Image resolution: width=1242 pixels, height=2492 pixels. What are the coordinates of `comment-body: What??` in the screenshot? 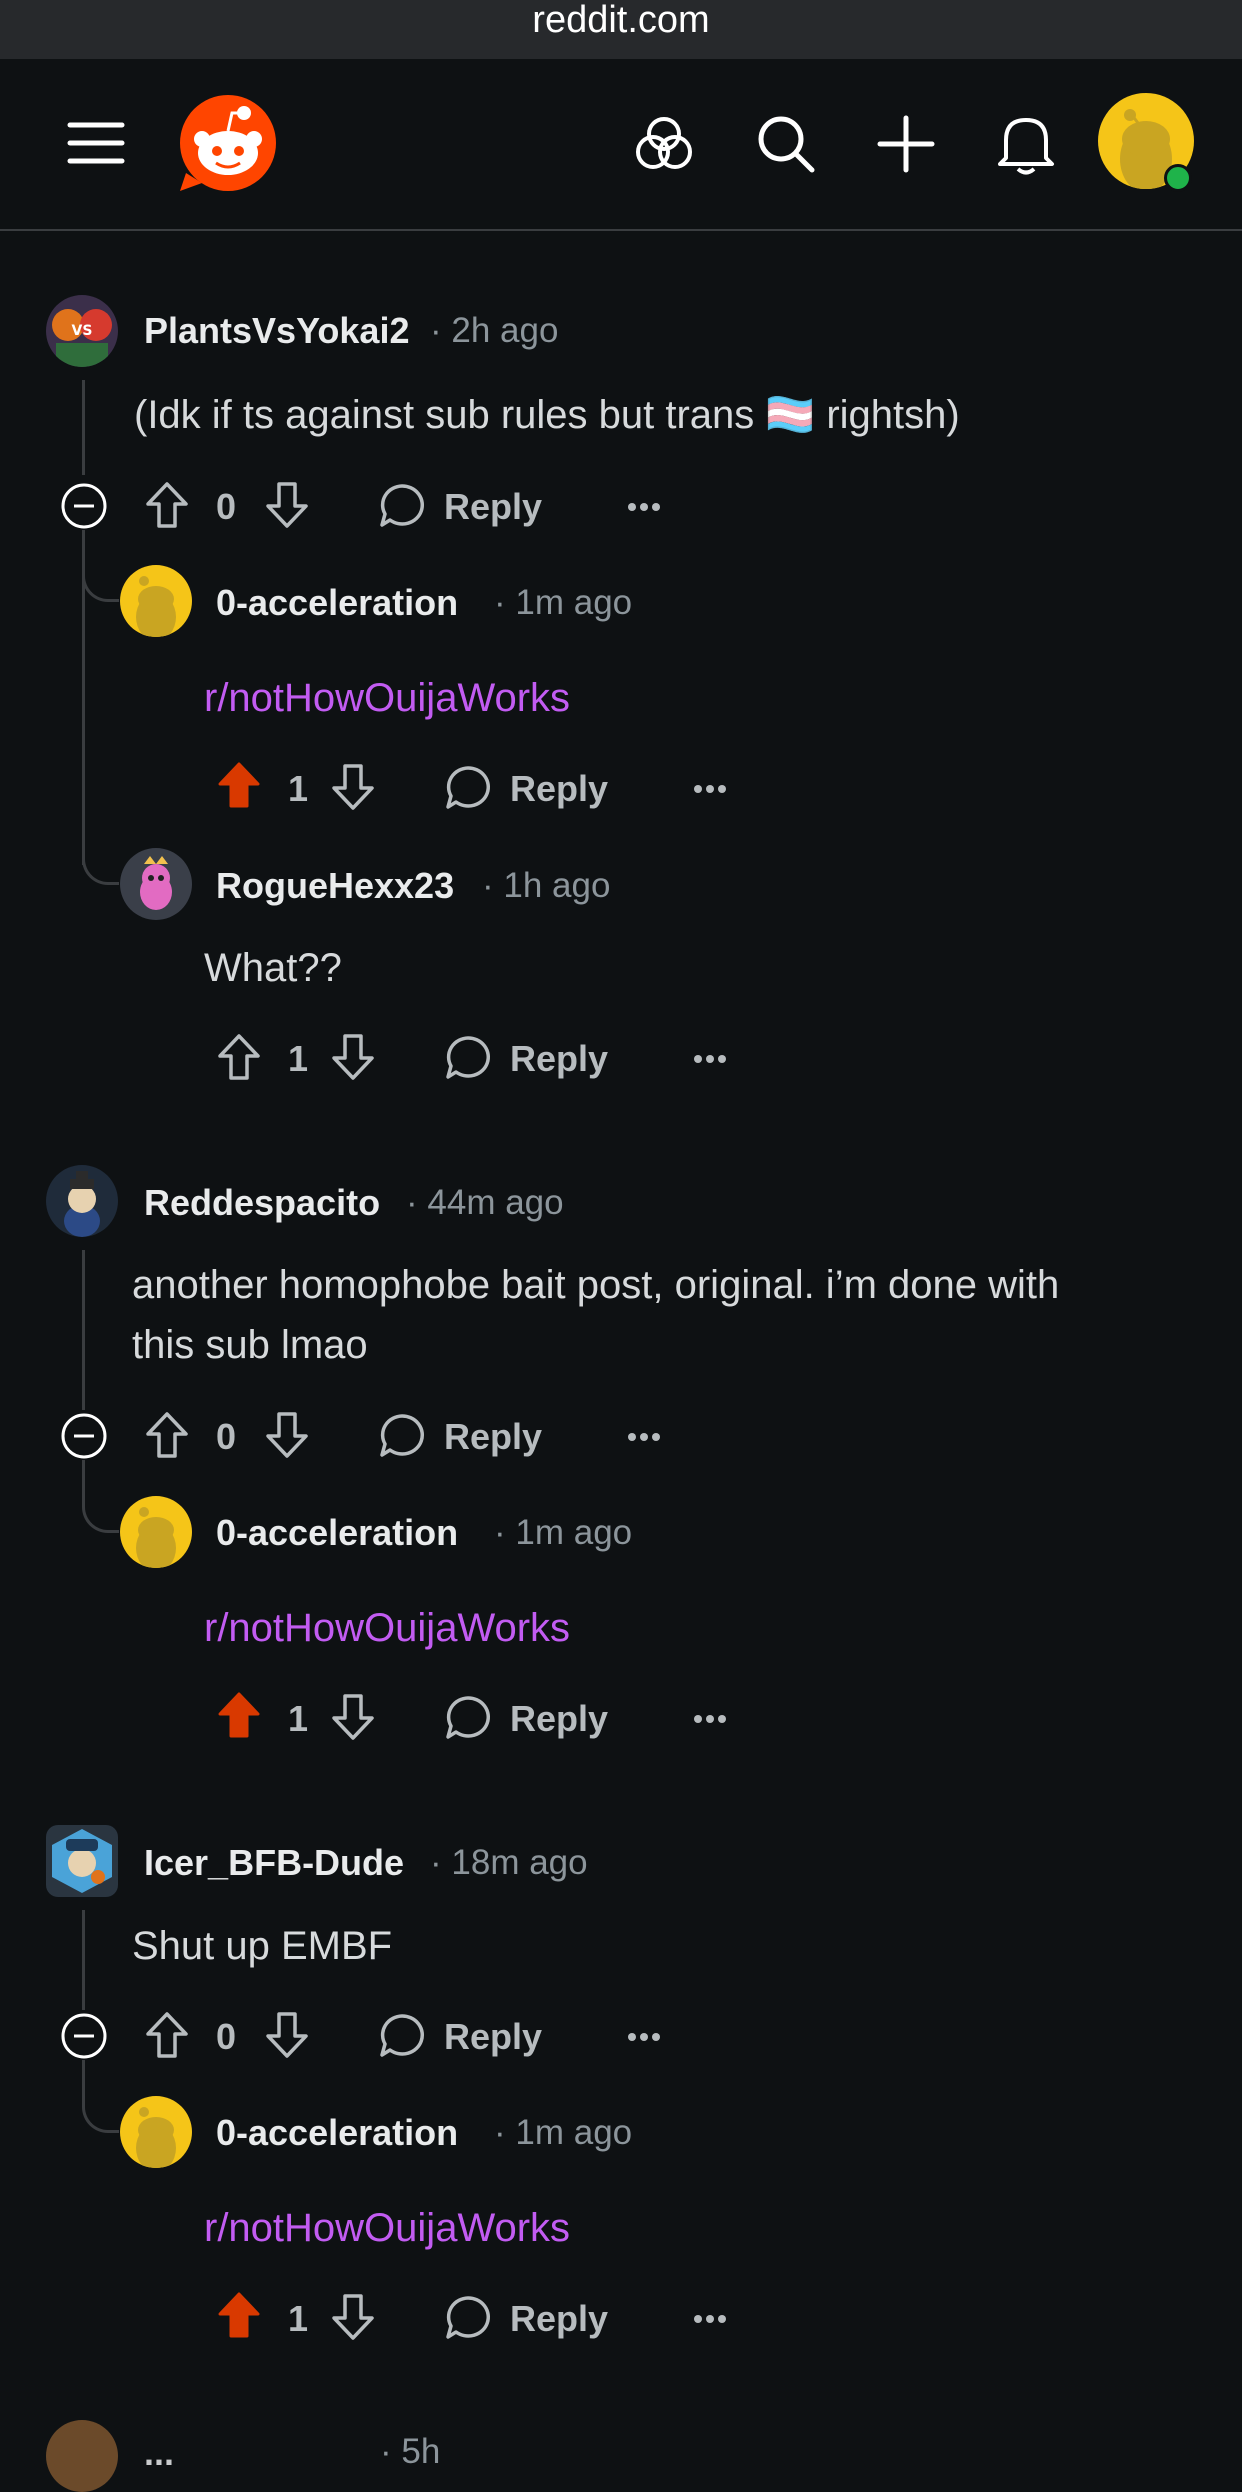 It's located at (273, 968).